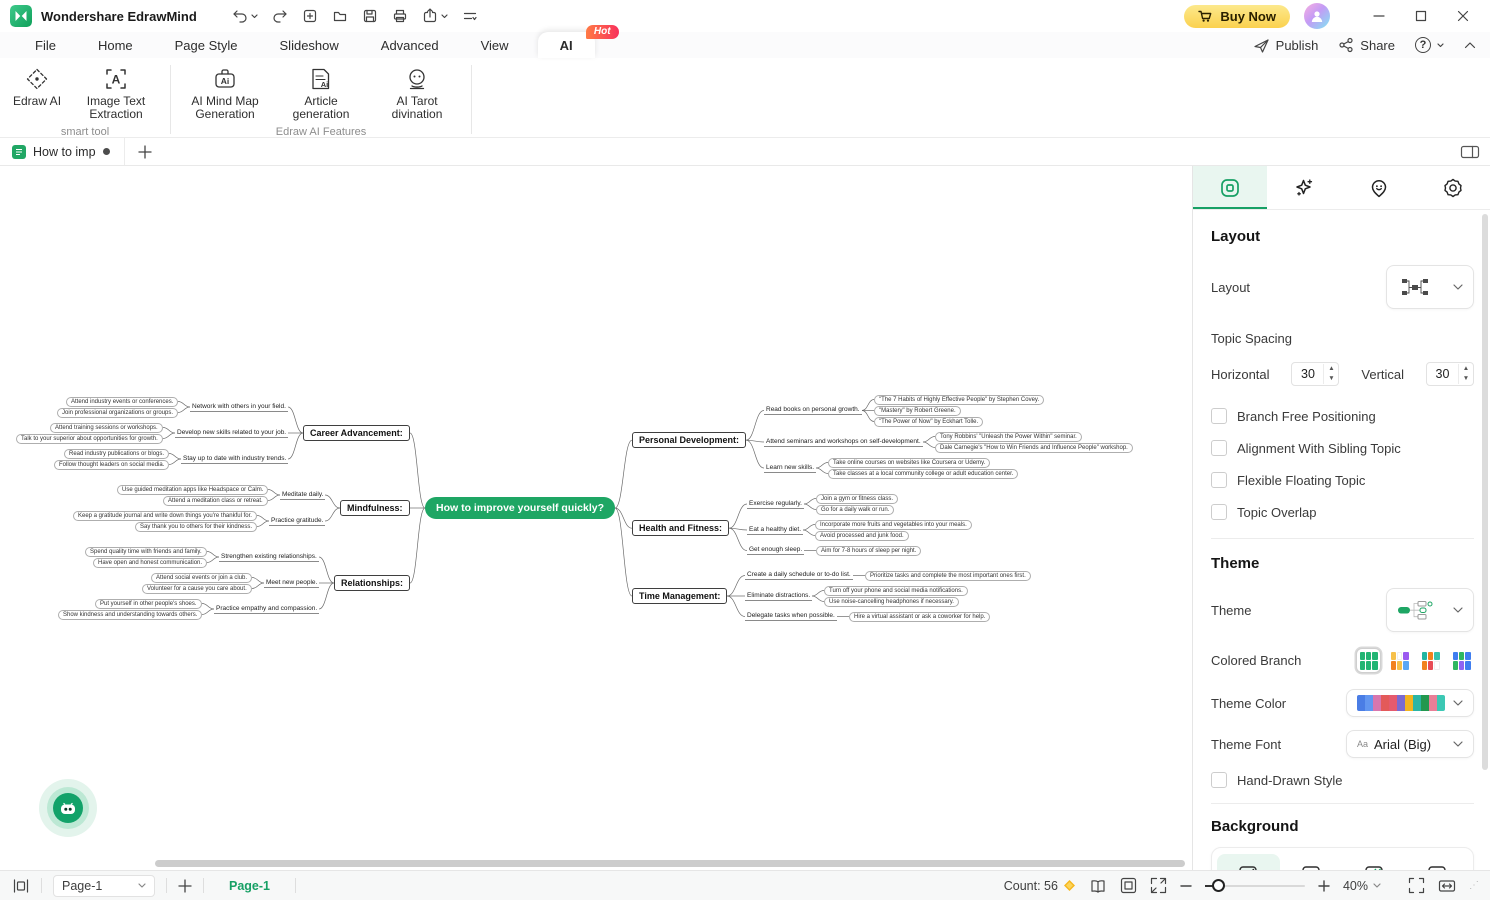  What do you see at coordinates (215, 500) in the screenshot?
I see `mindmap-leaf-topic: Attend a meditation class or retreat.` at bounding box center [215, 500].